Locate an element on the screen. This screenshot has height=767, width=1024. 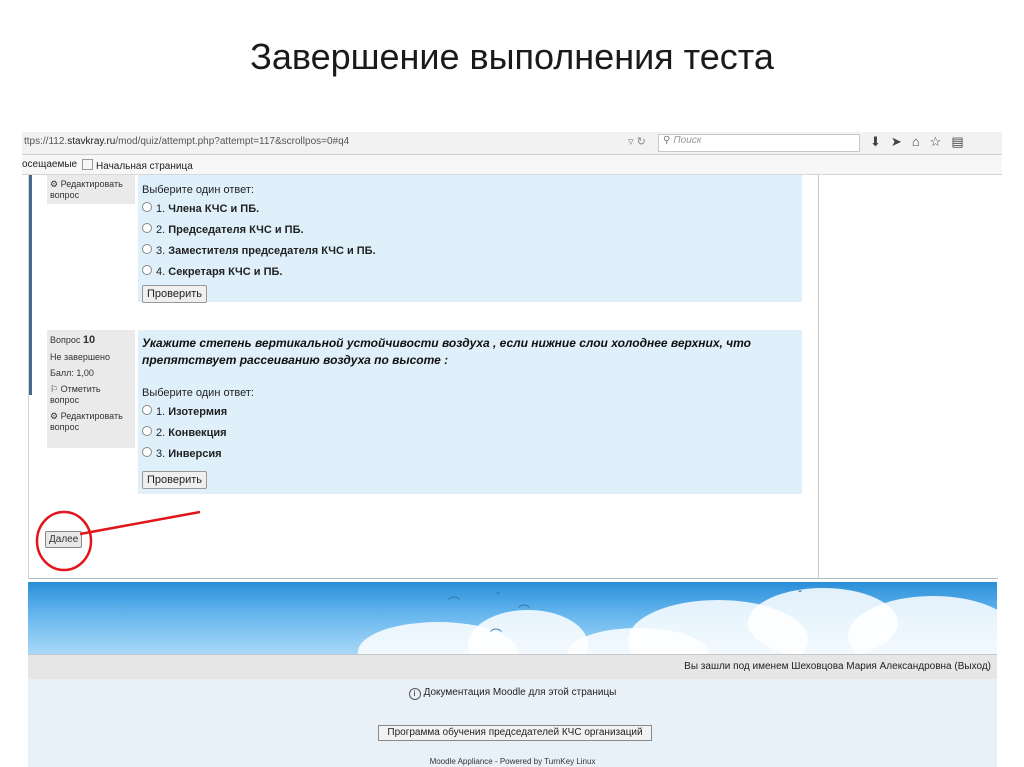
reload-icon: ▿ ↻ is located at coordinates (637, 141).